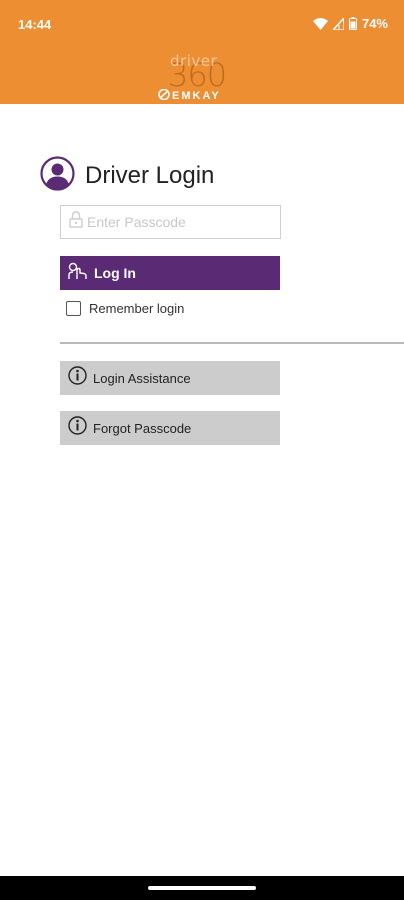  I want to click on emkay-mark-icon, so click(164, 95).